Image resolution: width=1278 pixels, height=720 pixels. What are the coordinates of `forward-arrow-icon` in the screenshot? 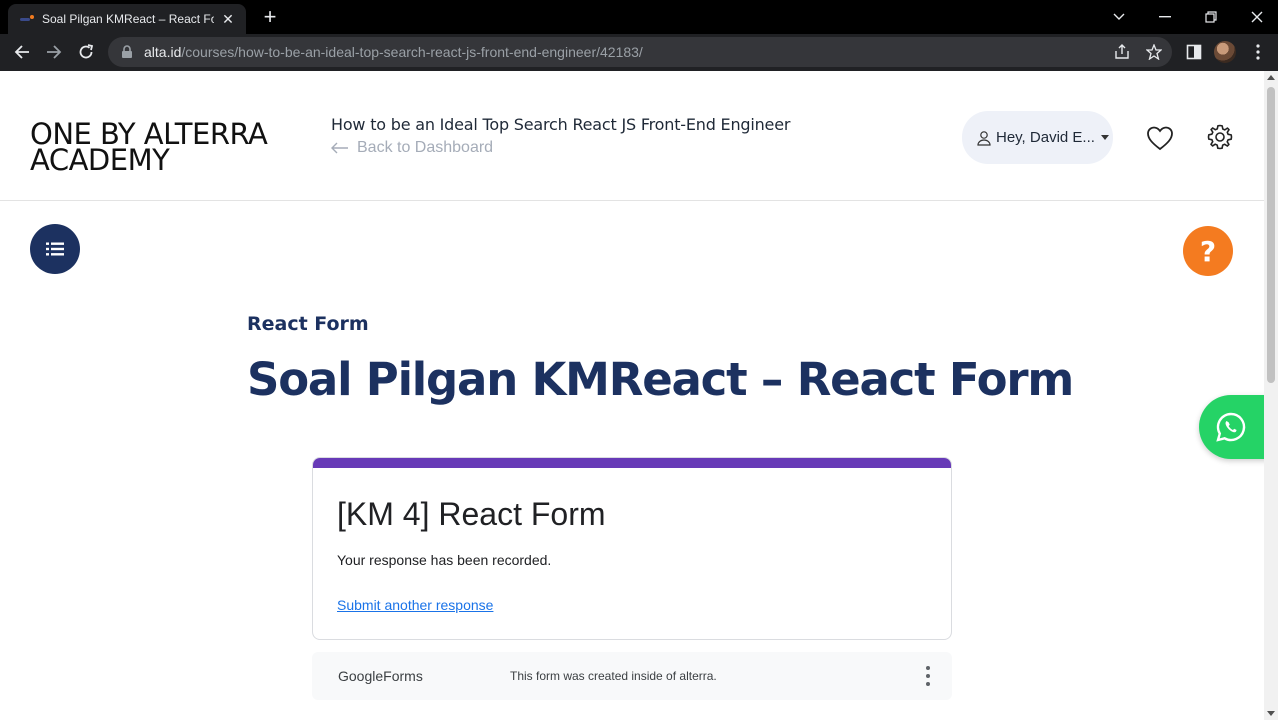 It's located at (54, 52).